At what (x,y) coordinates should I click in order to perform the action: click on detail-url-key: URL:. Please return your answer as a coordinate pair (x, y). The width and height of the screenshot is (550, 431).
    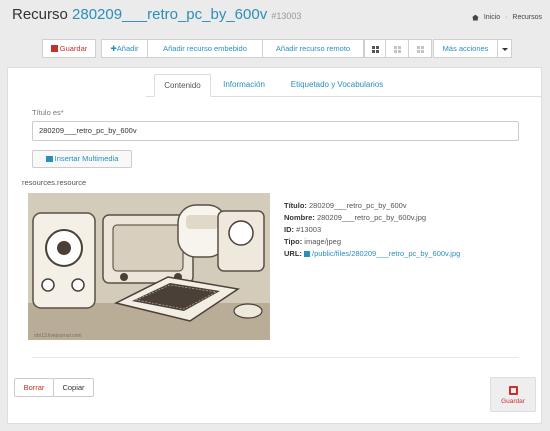
    Looking at the image, I should click on (293, 253).